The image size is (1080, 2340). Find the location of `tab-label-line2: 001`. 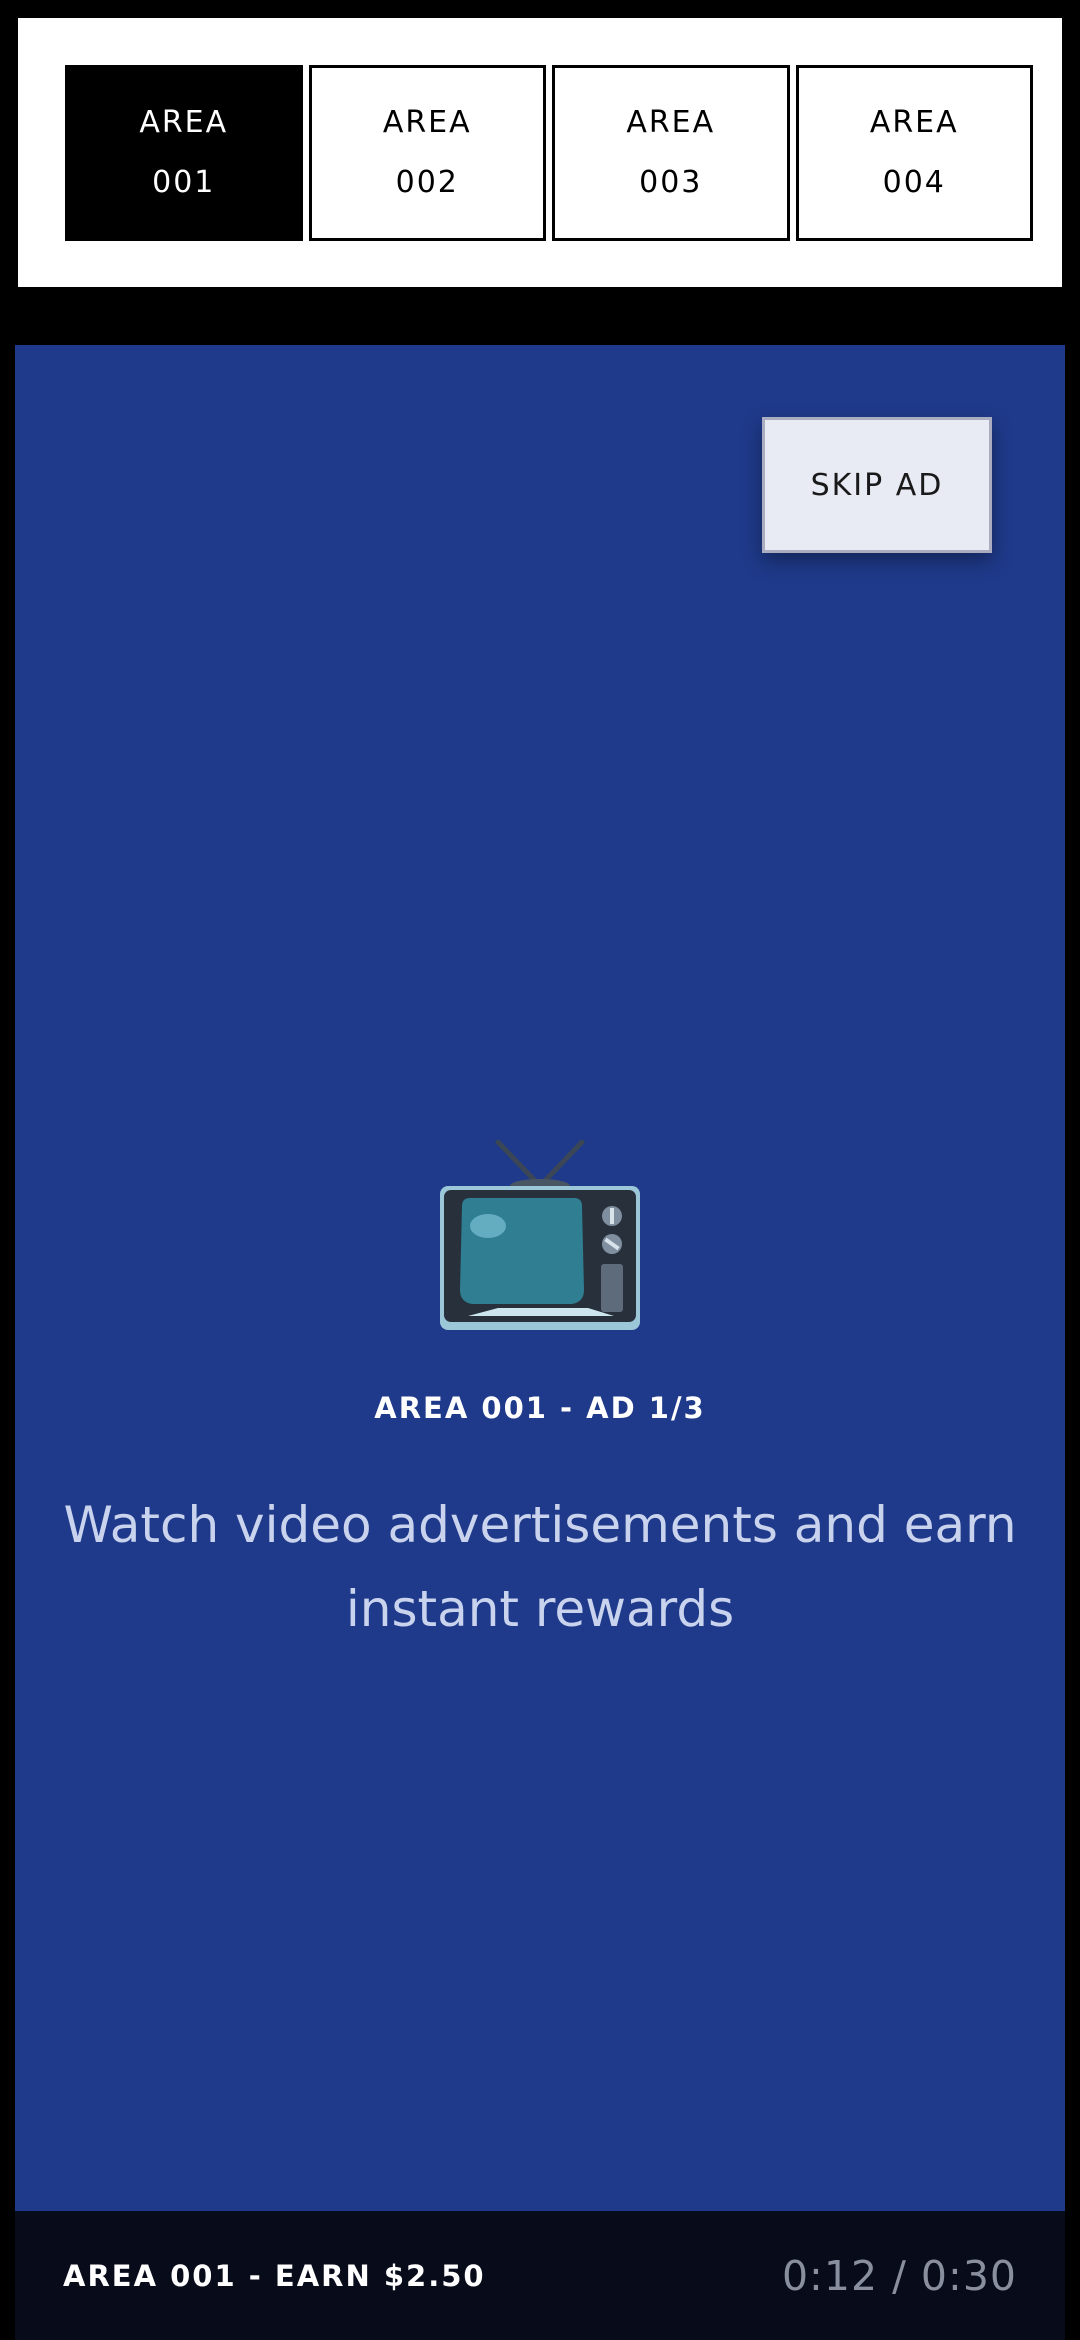

tab-label-line2: 001 is located at coordinates (184, 182).